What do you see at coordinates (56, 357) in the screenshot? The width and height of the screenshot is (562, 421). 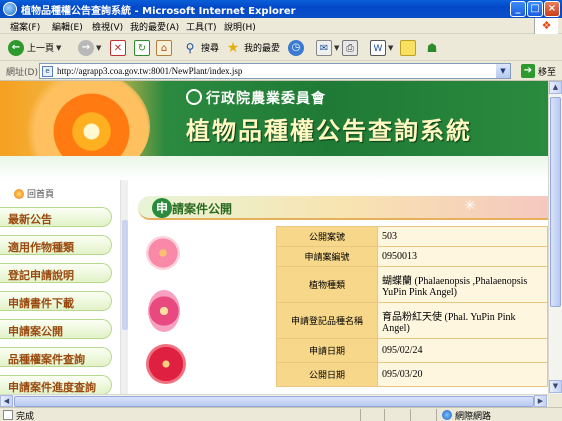 I see `sidebar-item-right-case-query: 品種權案件查詢` at bounding box center [56, 357].